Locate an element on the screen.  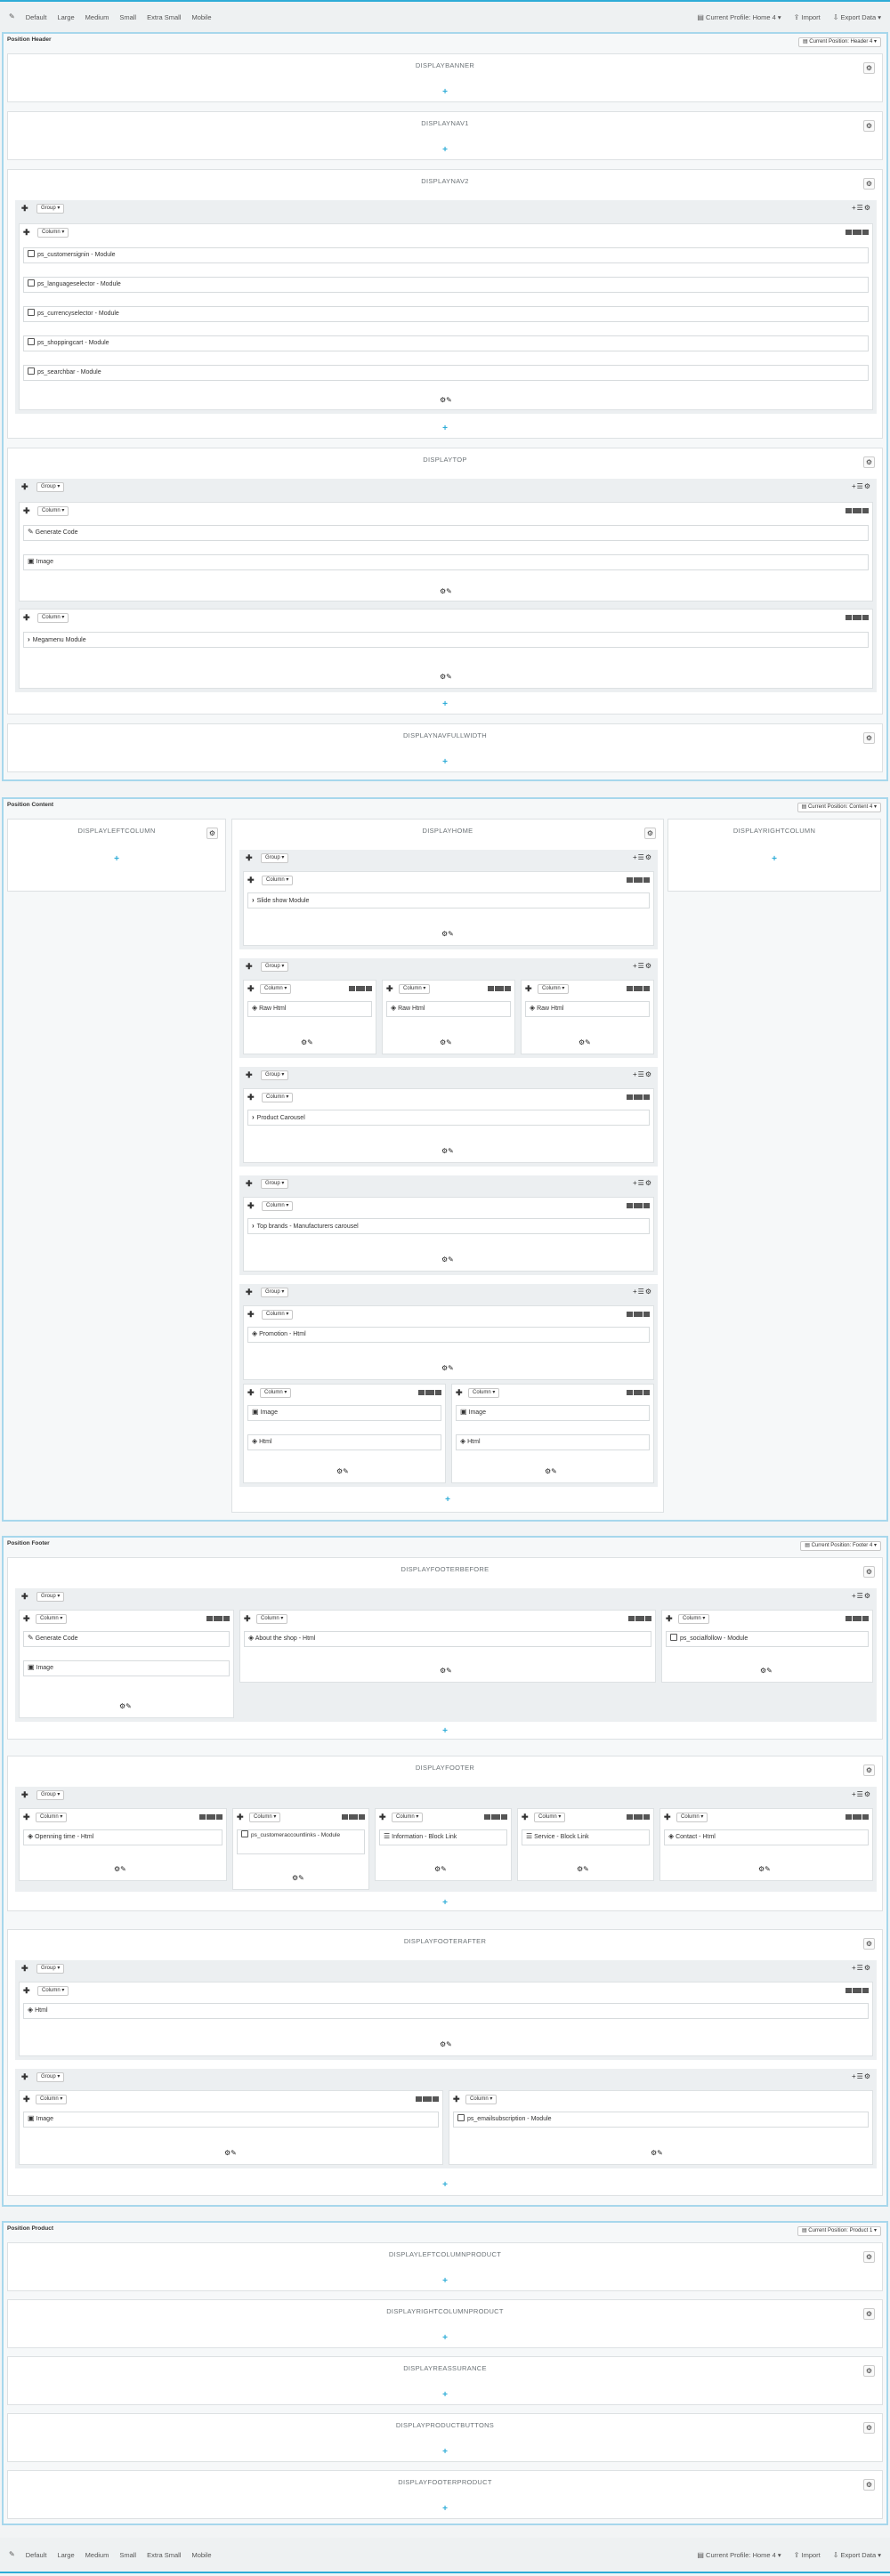
edit-icon: ✎ is located at coordinates (12, 16).